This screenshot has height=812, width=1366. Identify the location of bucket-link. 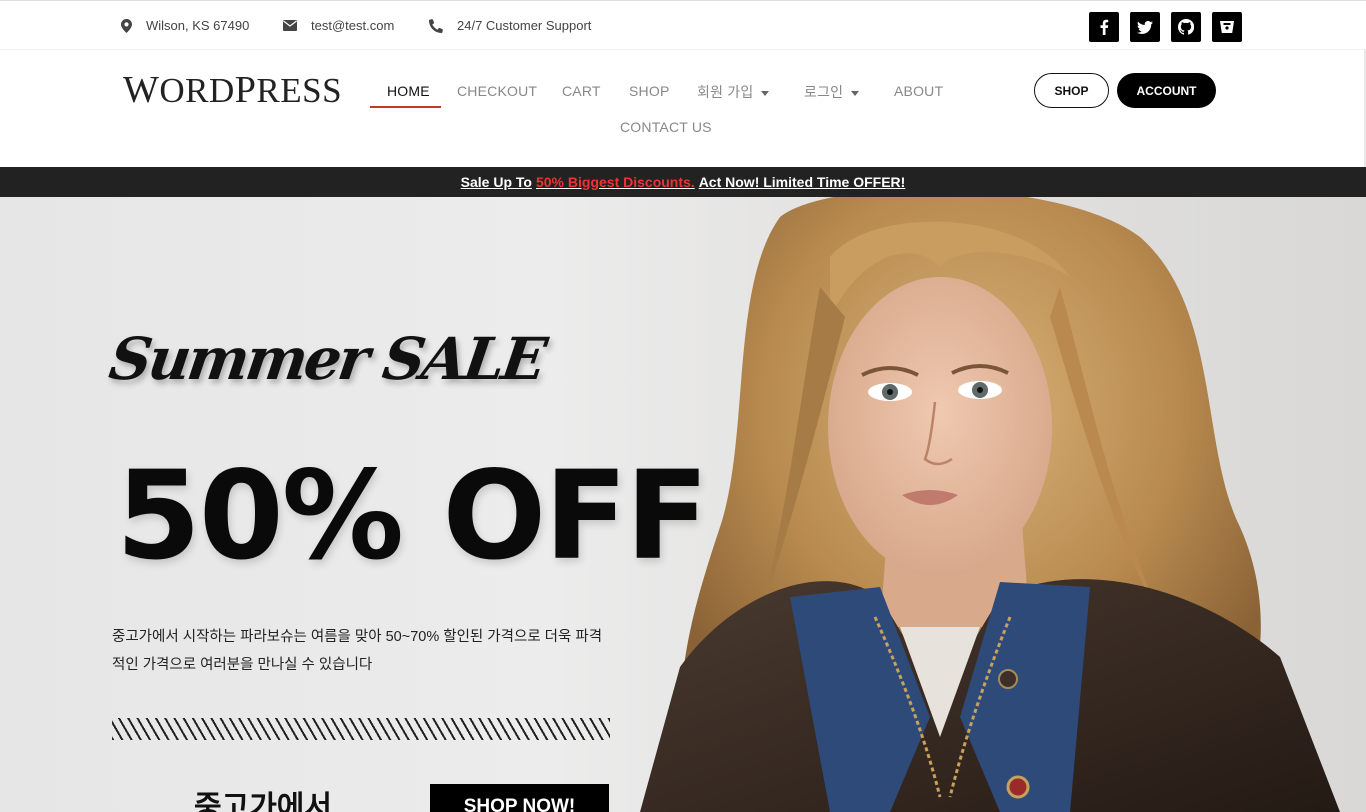
(1227, 27).